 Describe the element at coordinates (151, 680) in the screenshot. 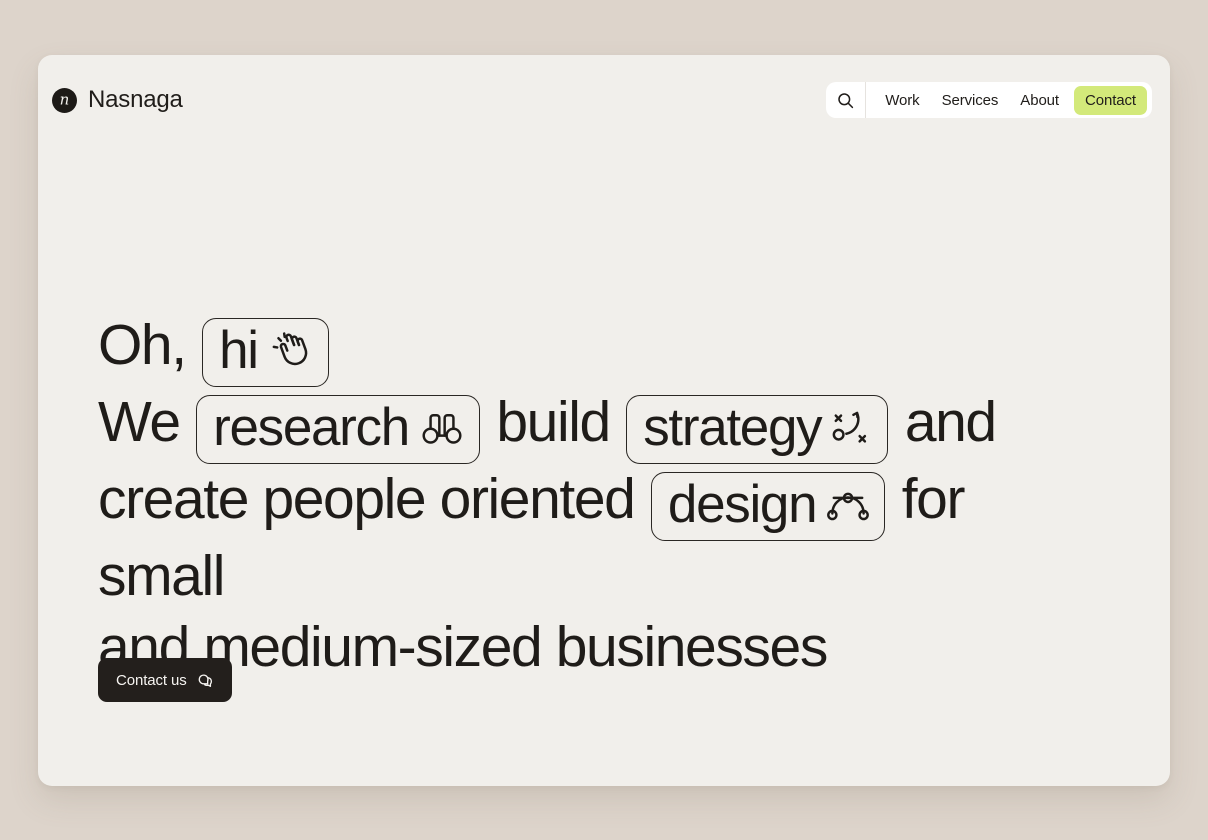

I see `contact-us-label: Contact us` at that location.